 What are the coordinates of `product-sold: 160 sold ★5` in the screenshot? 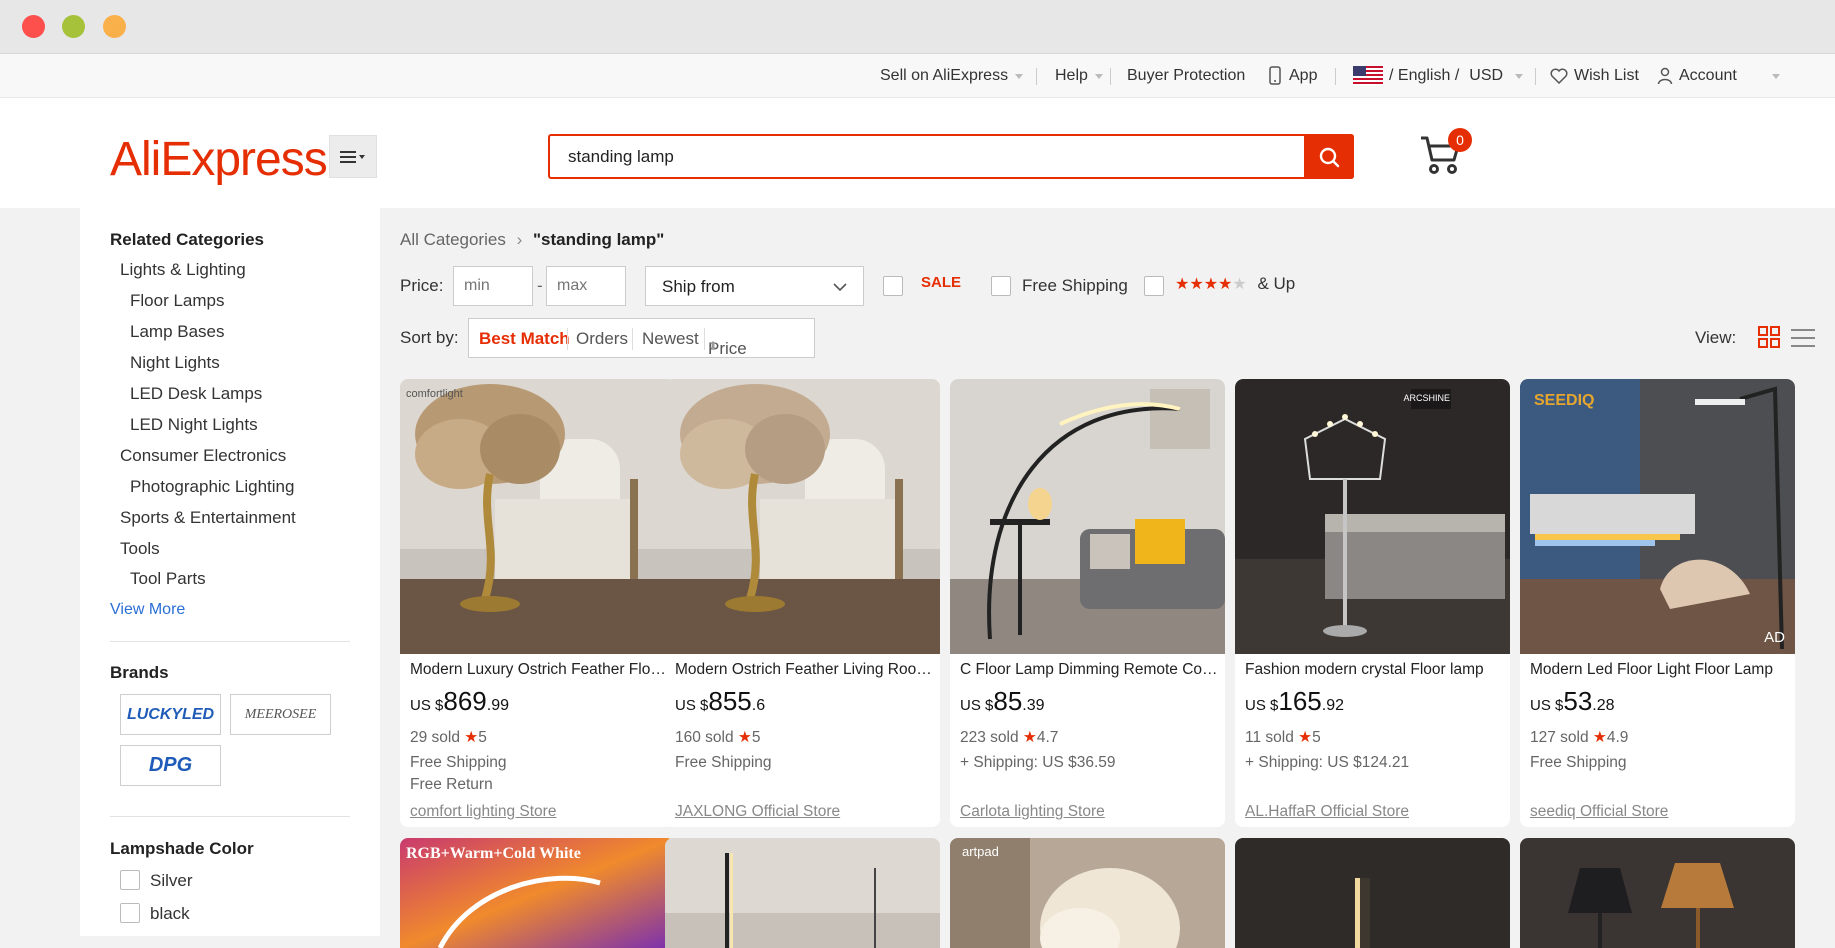 It's located at (717, 737).